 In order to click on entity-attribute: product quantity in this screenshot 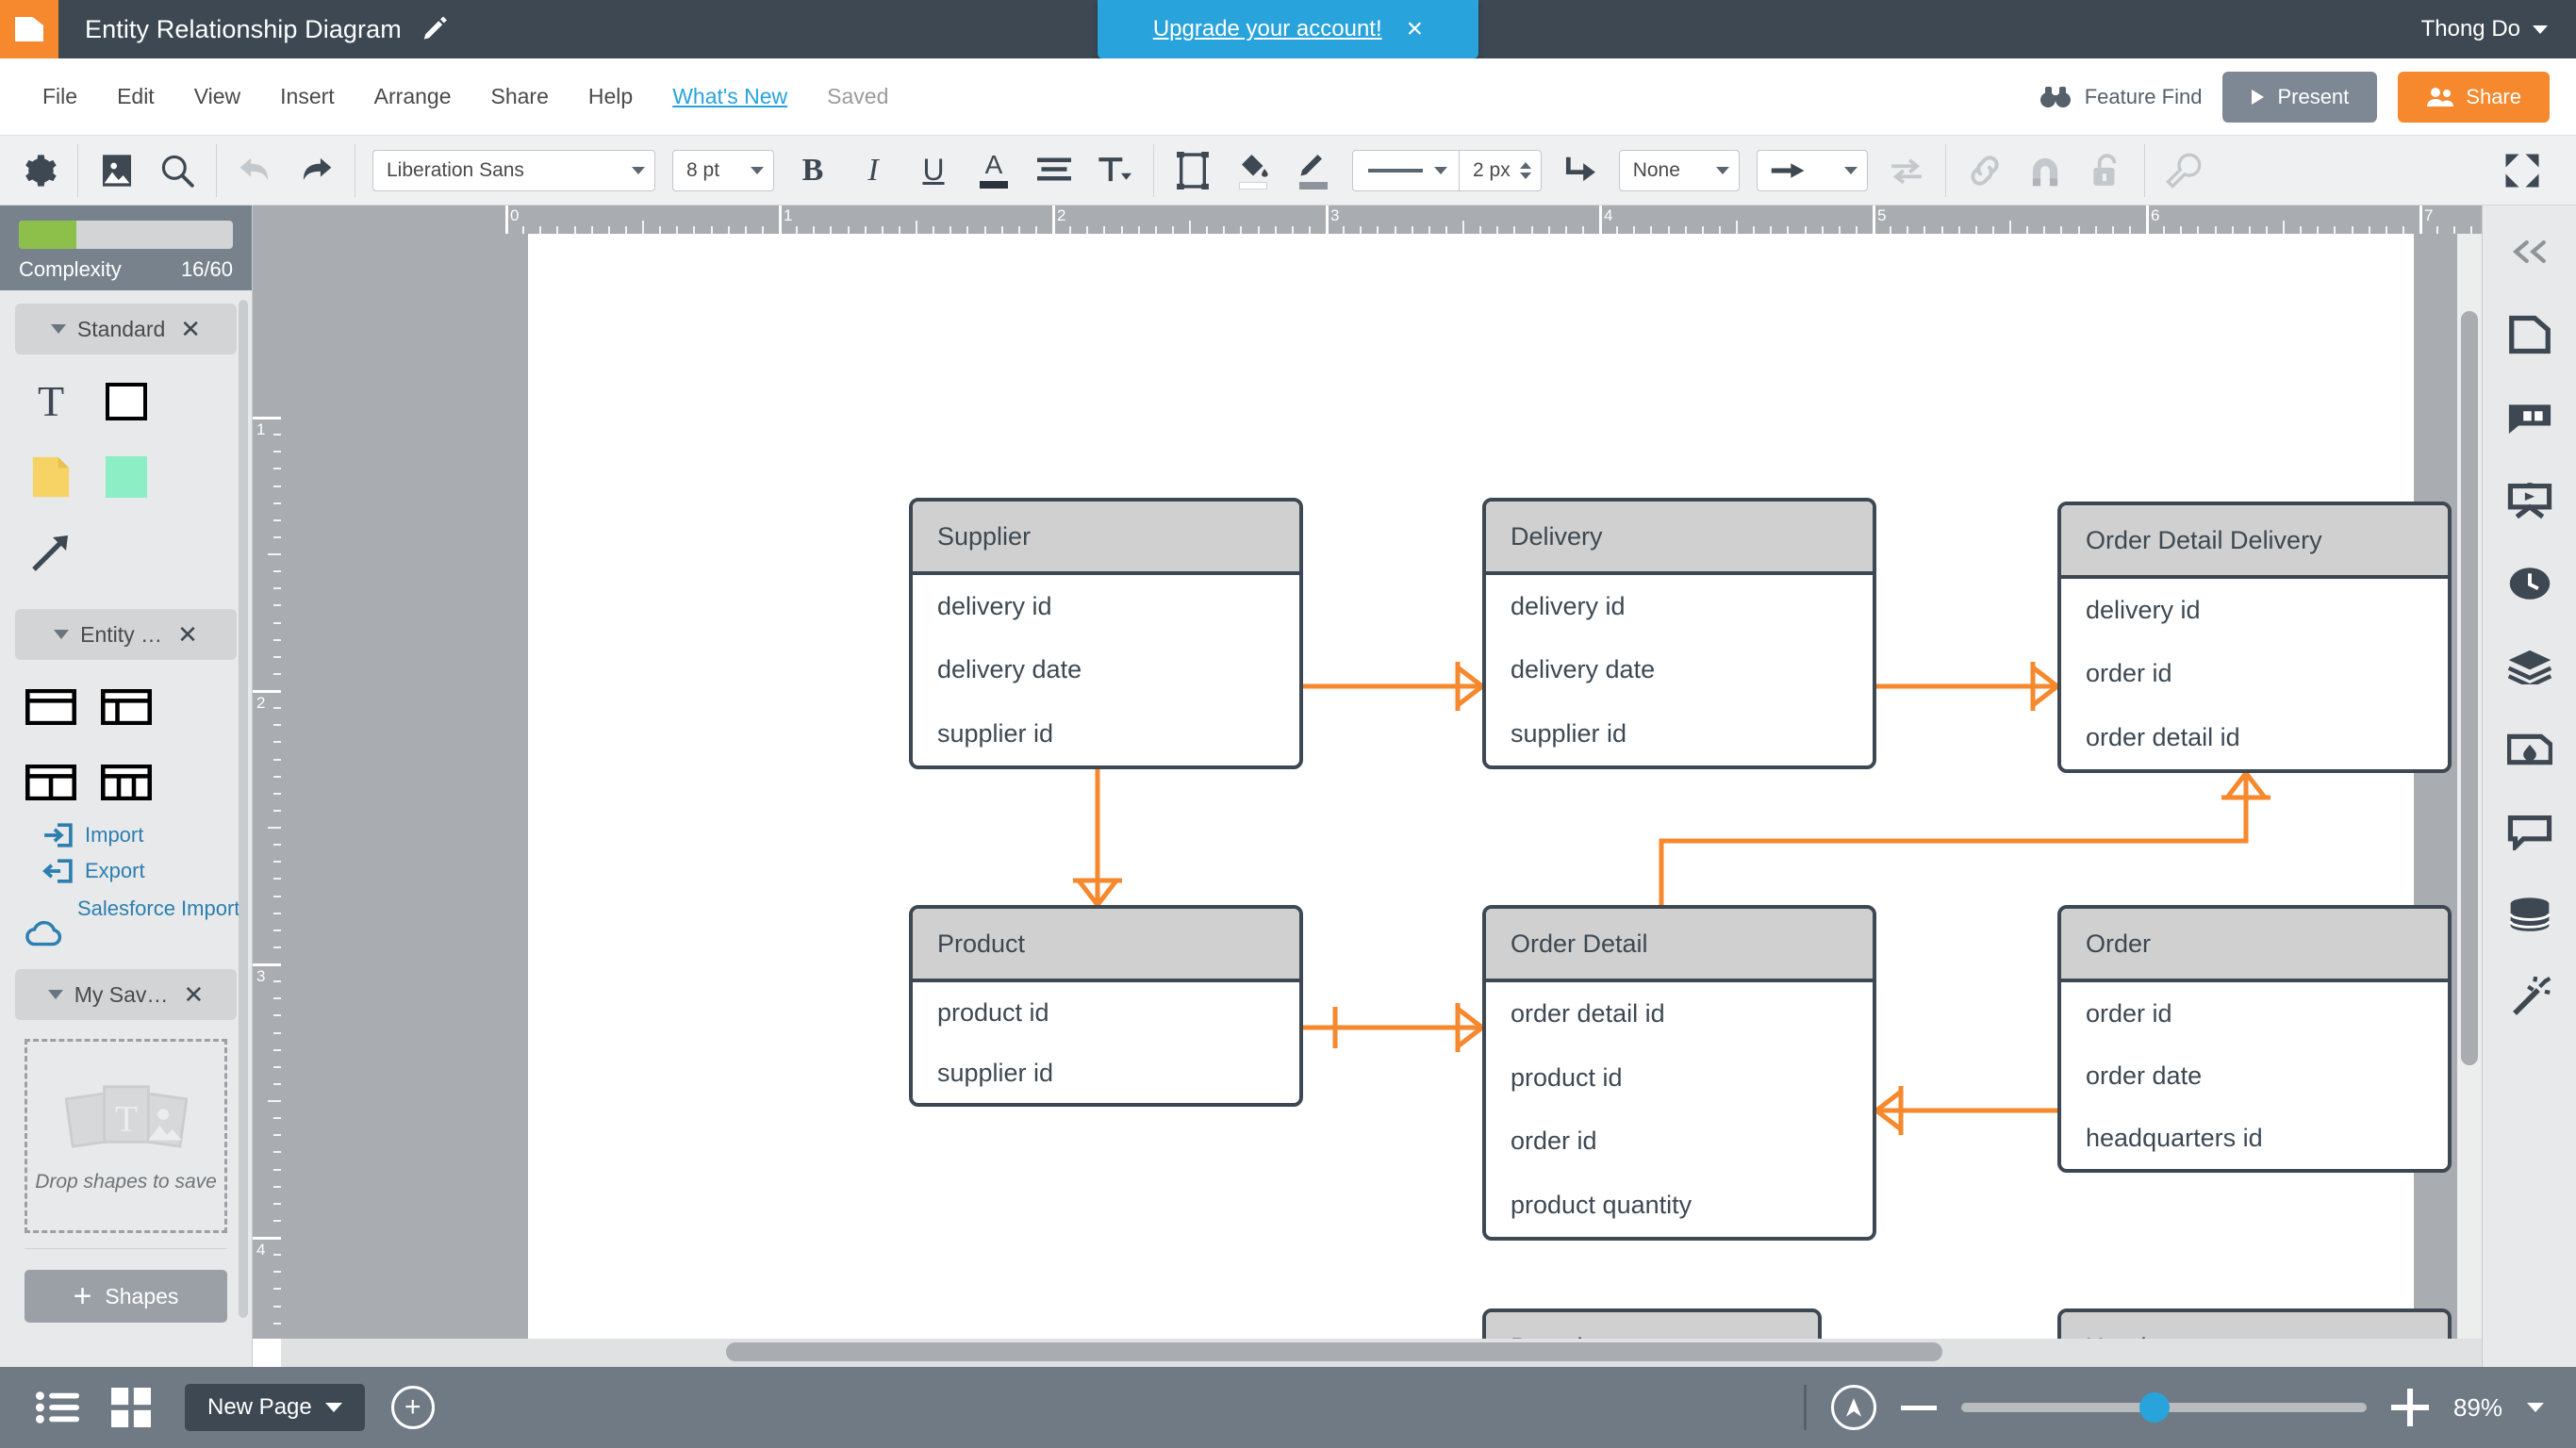, I will do `click(1679, 1206)`.